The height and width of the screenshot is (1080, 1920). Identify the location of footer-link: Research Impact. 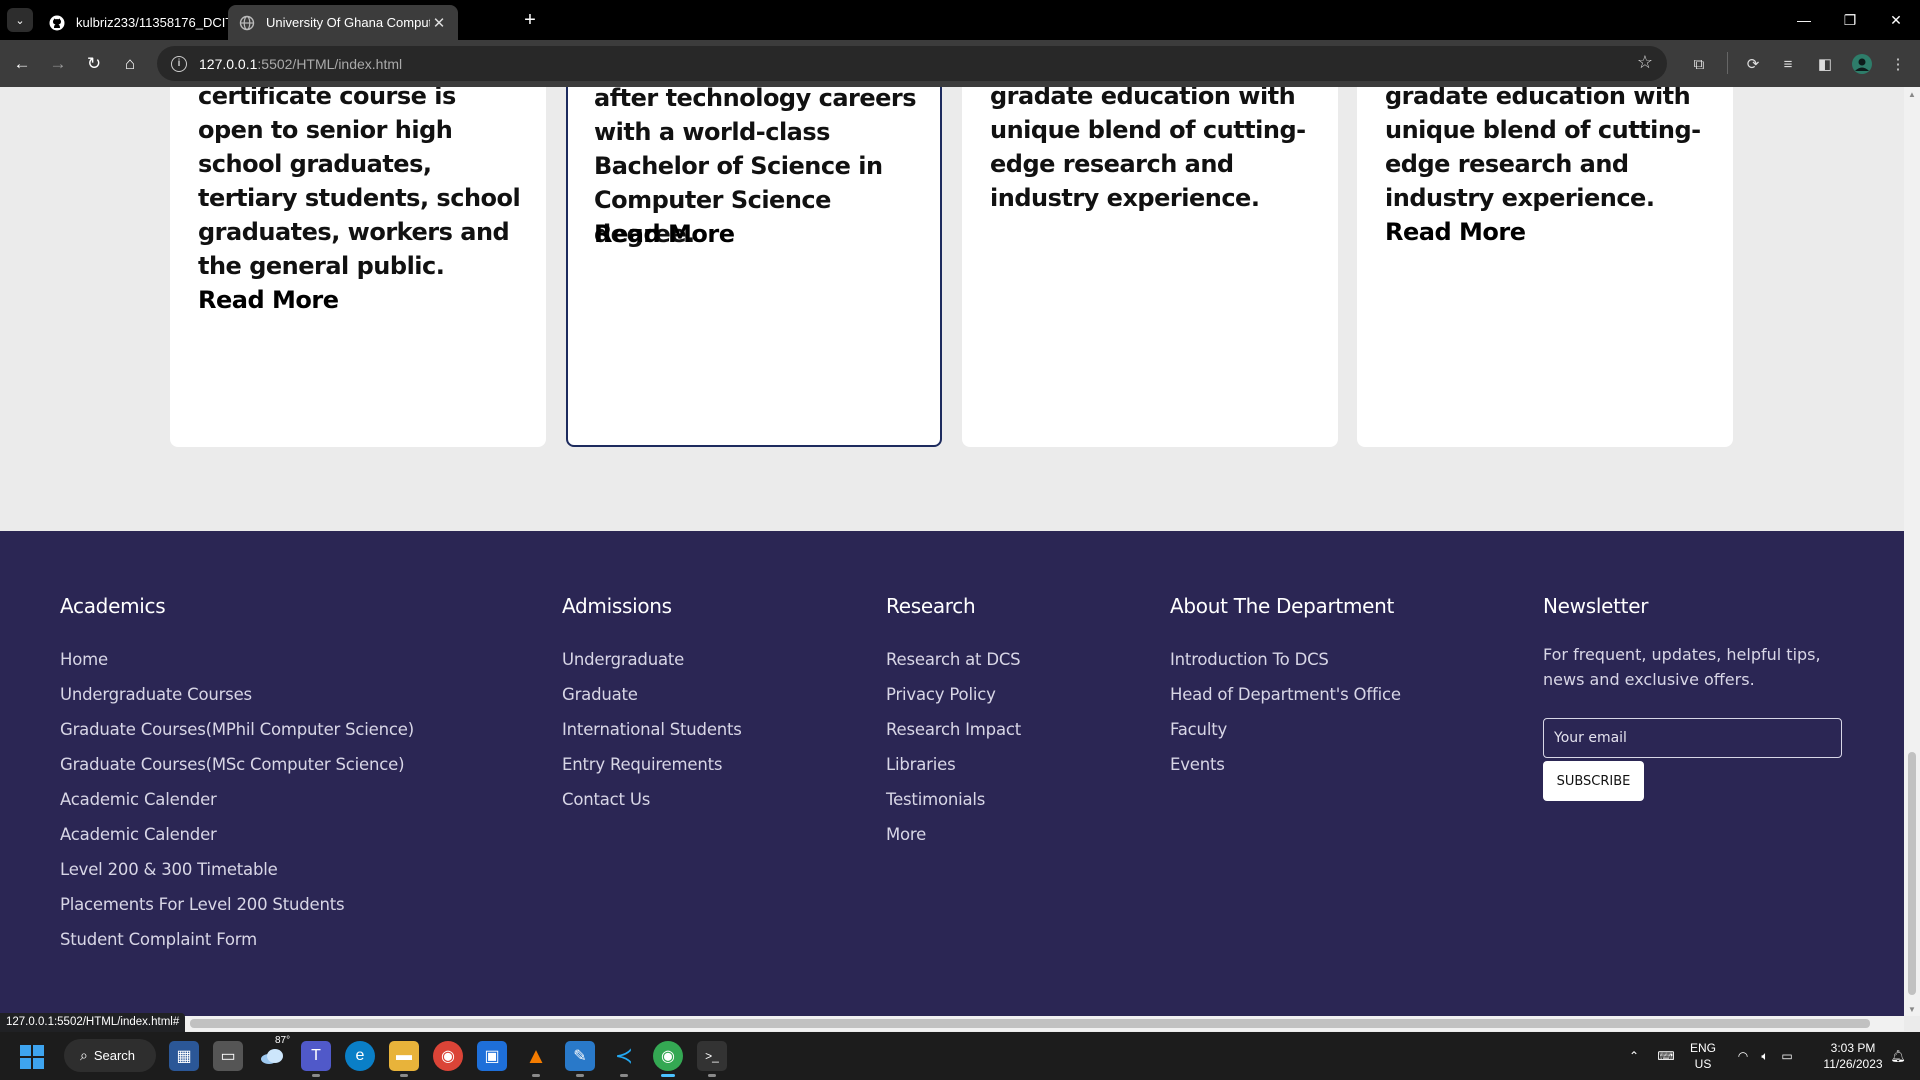
(953, 729).